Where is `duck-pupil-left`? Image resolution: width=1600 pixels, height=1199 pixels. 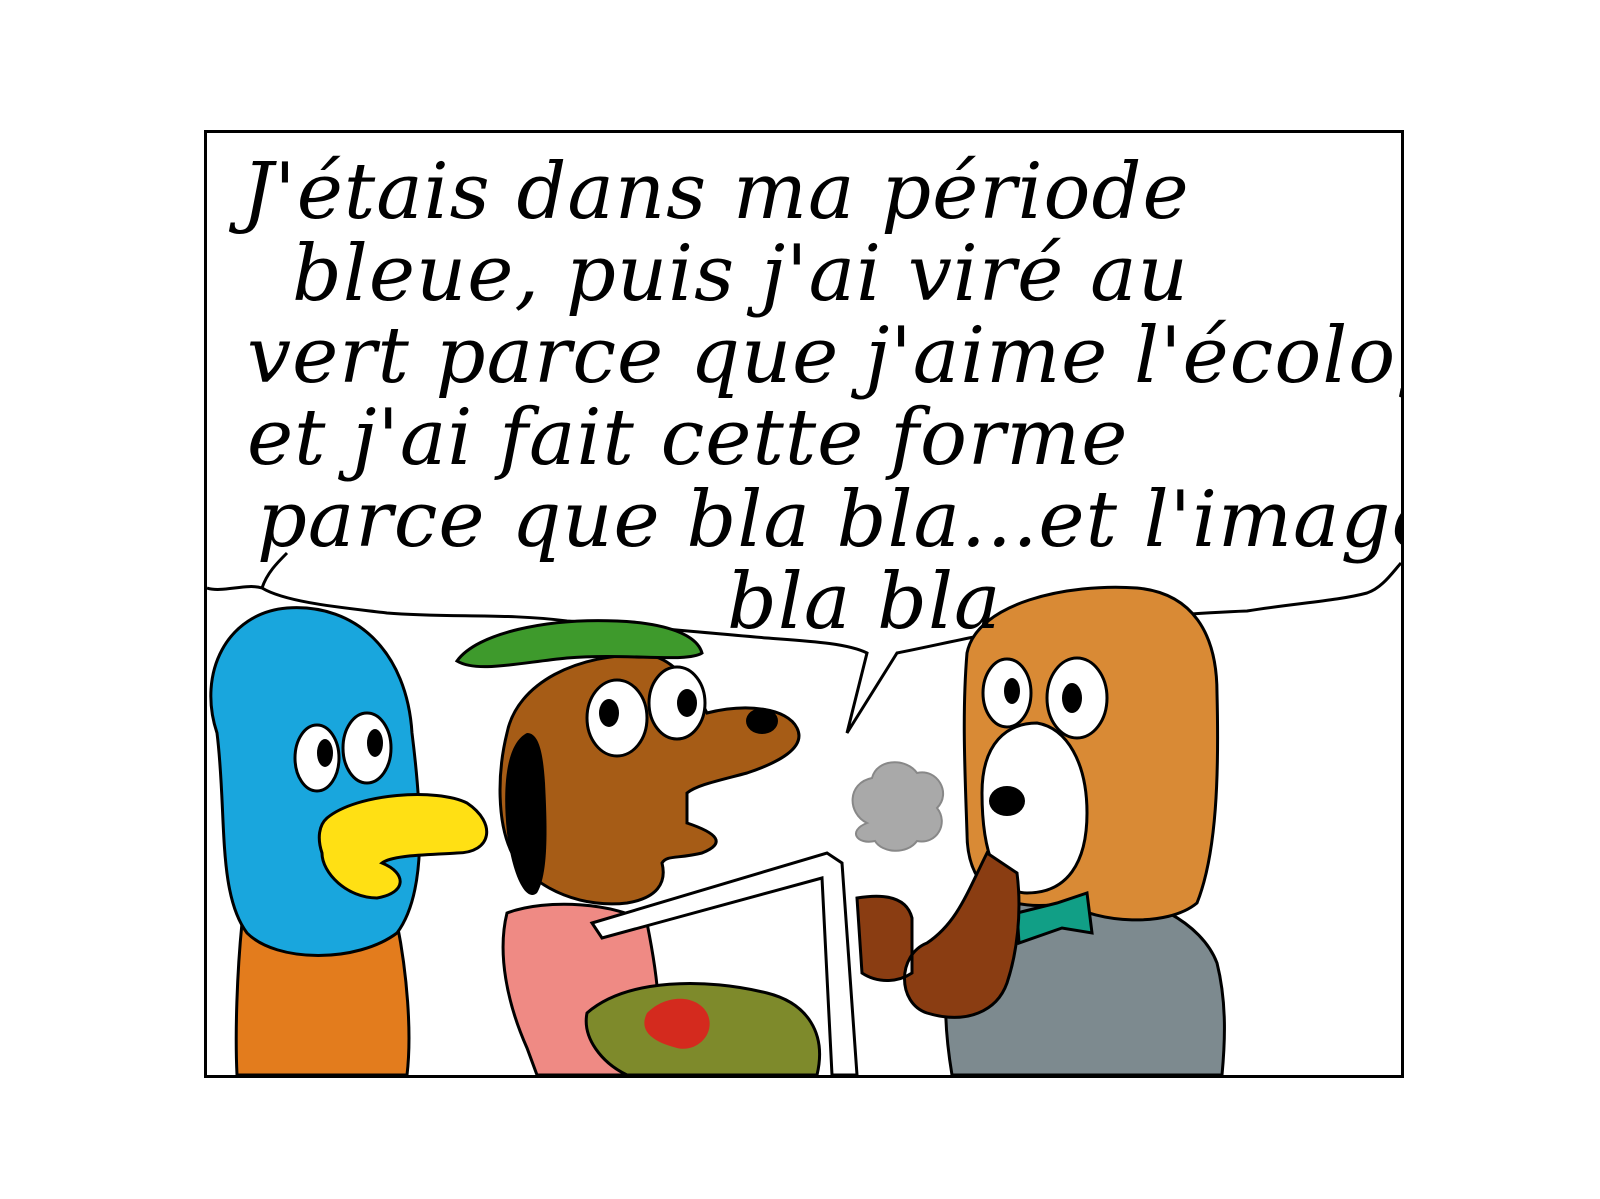 duck-pupil-left is located at coordinates (325, 753).